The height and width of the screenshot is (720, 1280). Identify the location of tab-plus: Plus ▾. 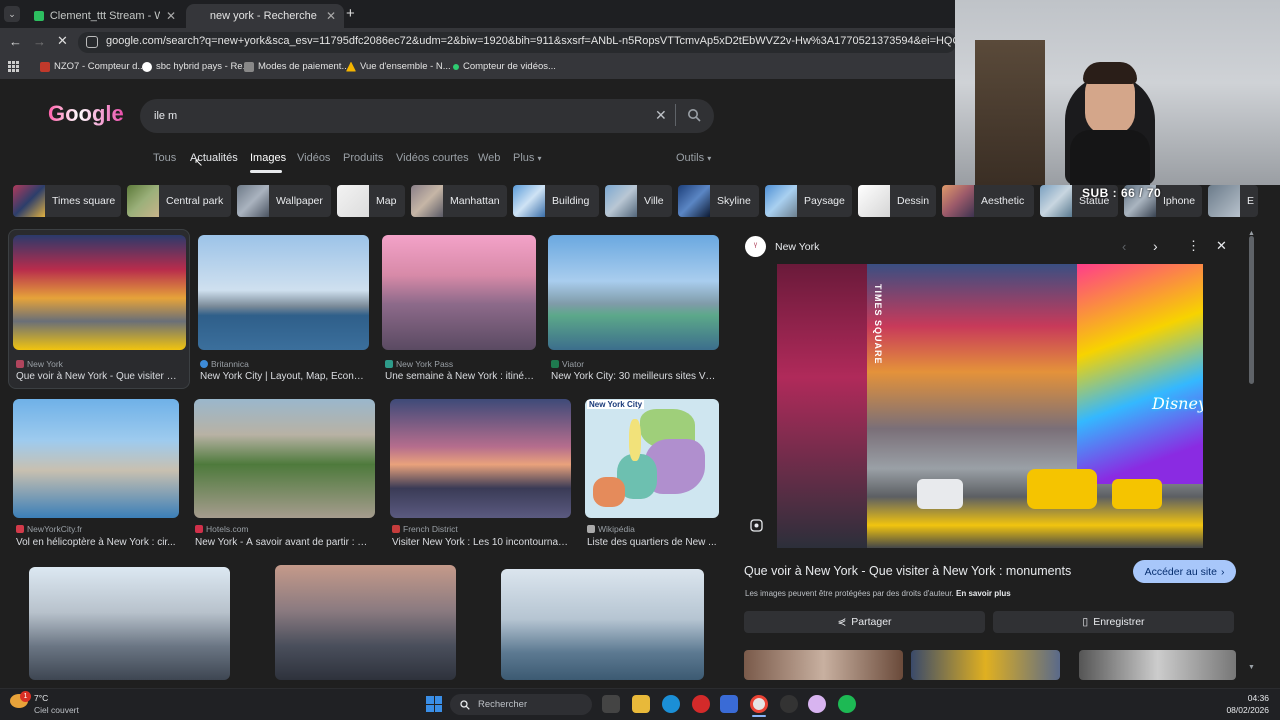
(527, 158).